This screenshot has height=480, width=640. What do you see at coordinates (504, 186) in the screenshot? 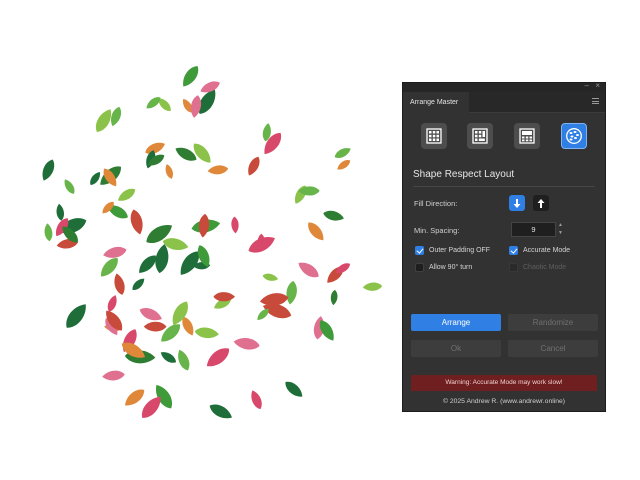
I see `divider` at bounding box center [504, 186].